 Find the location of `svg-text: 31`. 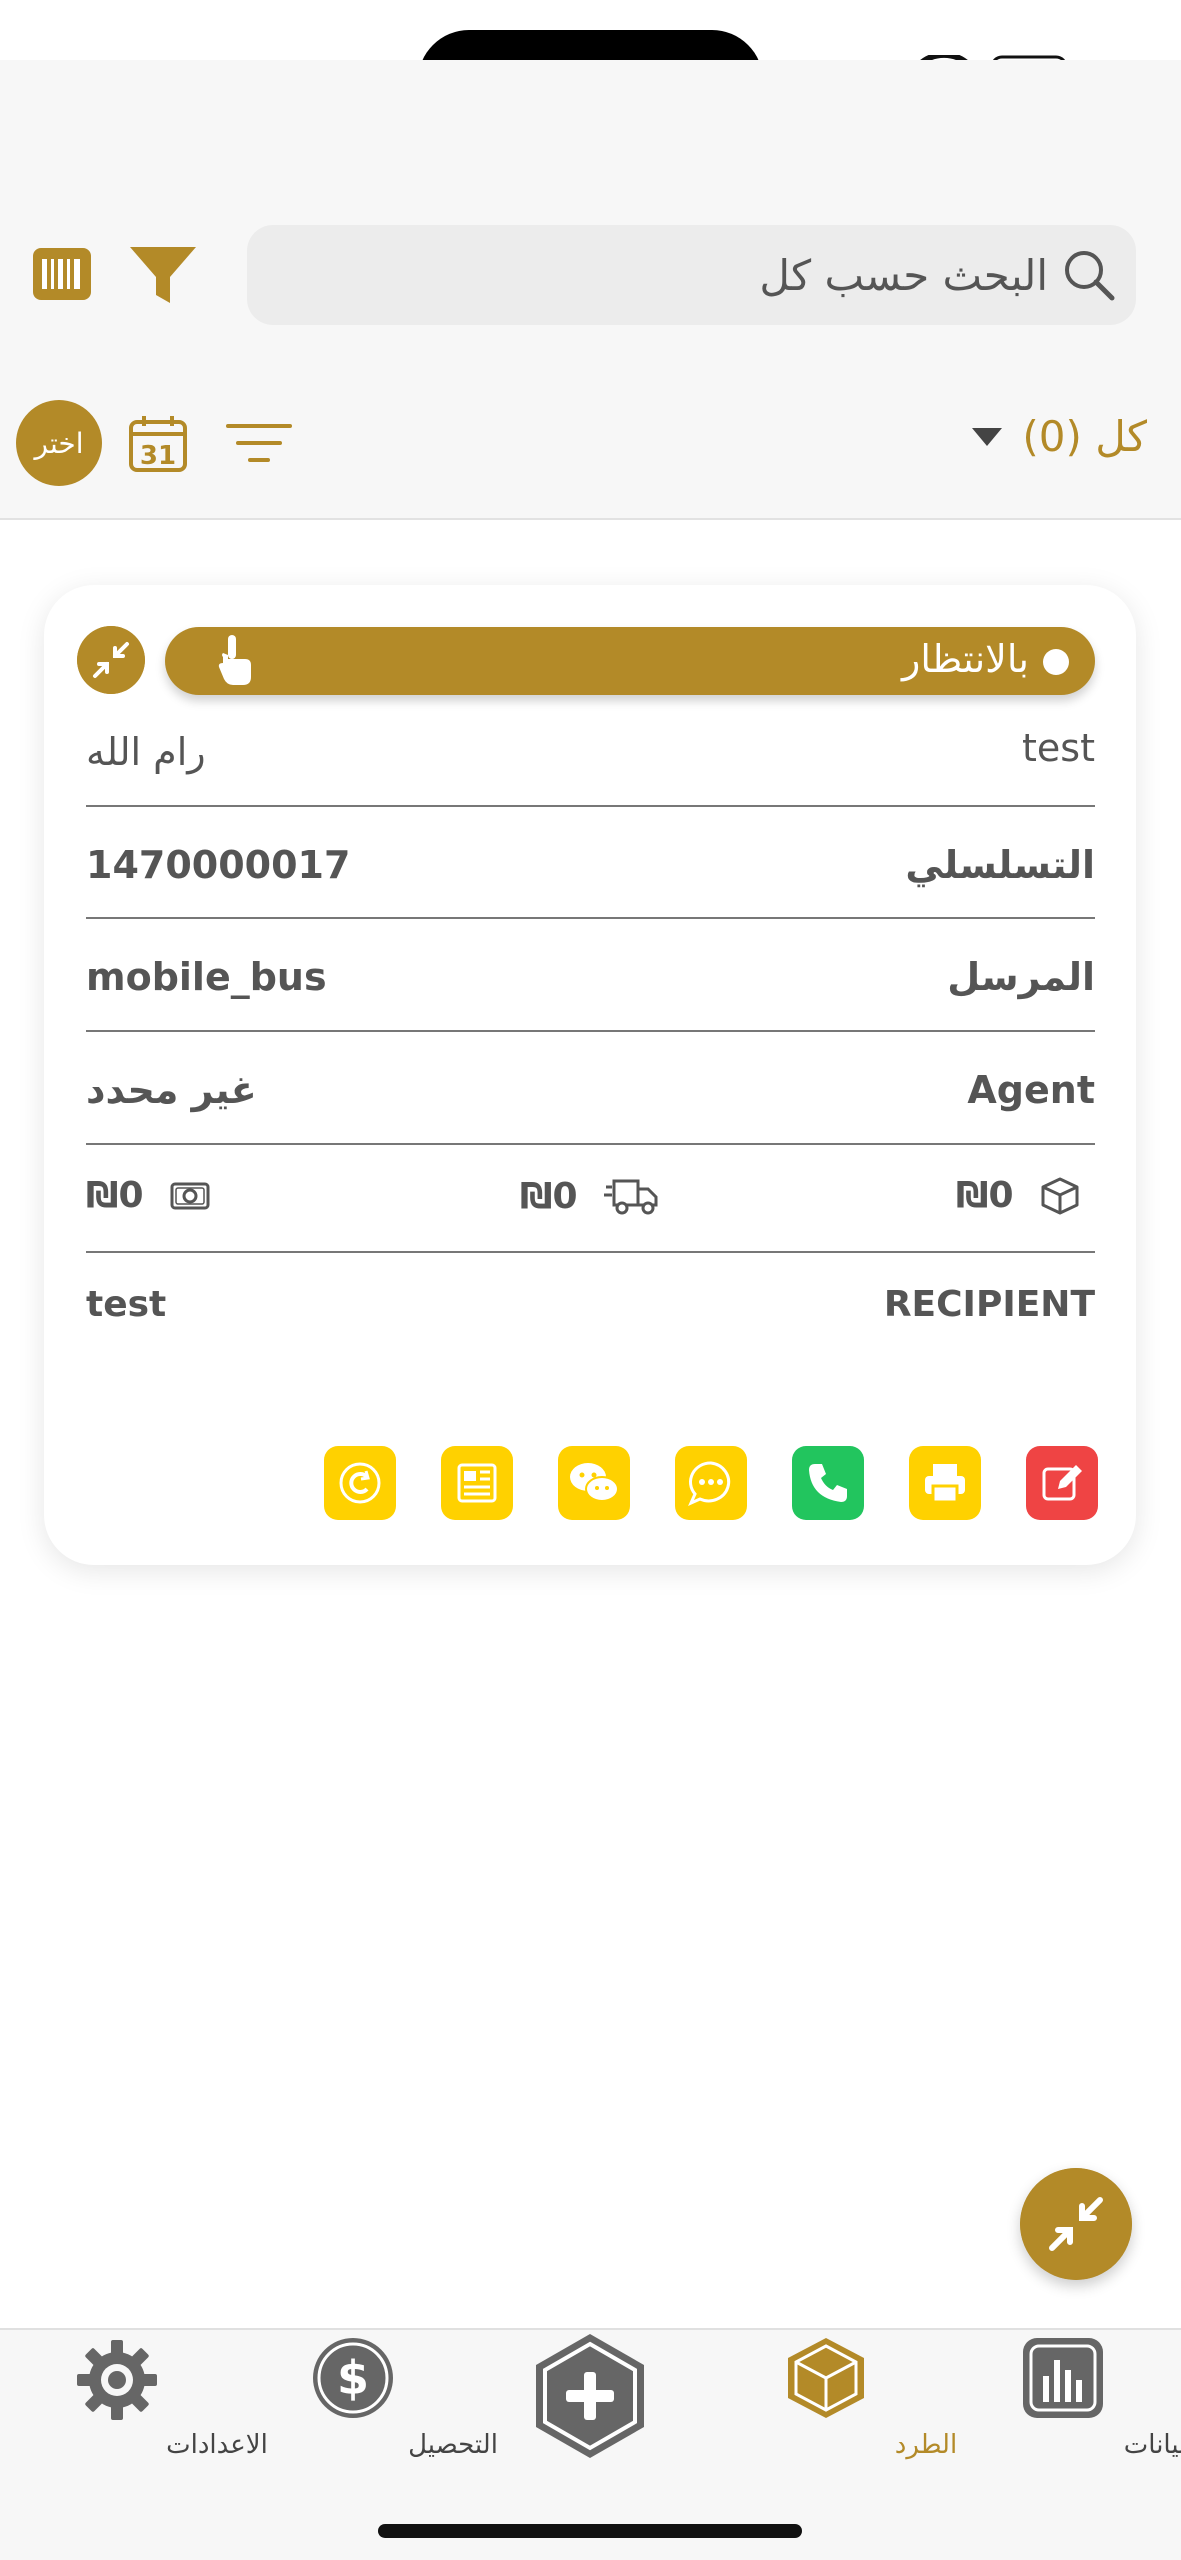

svg-text: 31 is located at coordinates (158, 456).